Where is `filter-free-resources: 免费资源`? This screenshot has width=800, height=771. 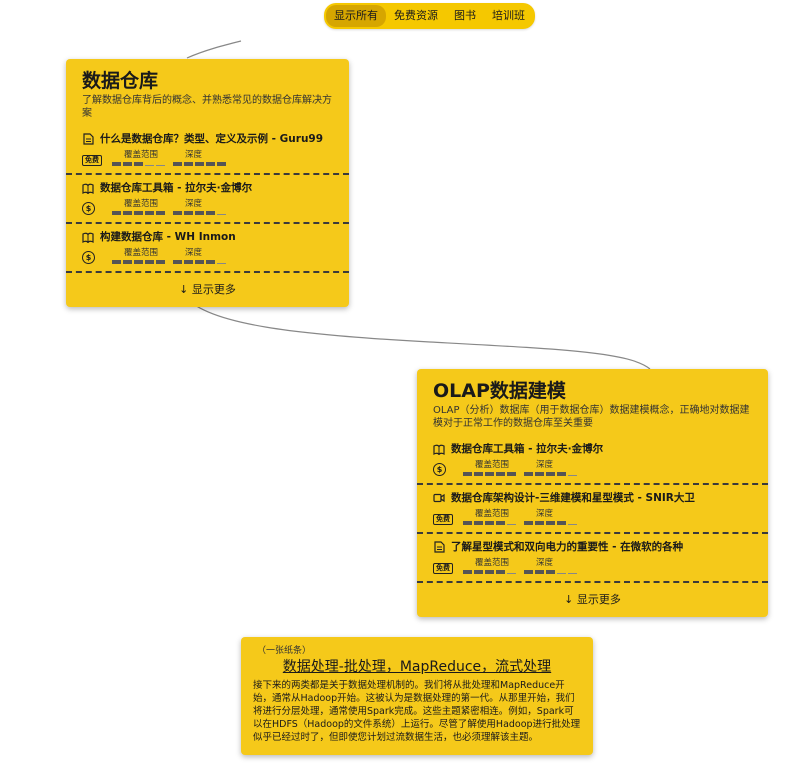 filter-free-resources: 免费资源 is located at coordinates (416, 16).